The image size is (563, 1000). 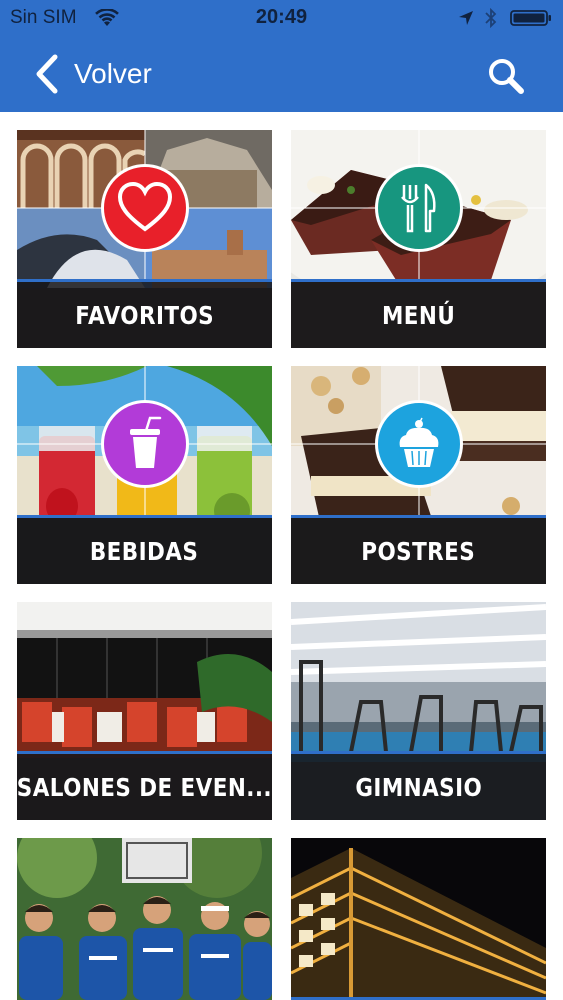 I want to click on navigation-bar: Volver, so click(x=281, y=74).